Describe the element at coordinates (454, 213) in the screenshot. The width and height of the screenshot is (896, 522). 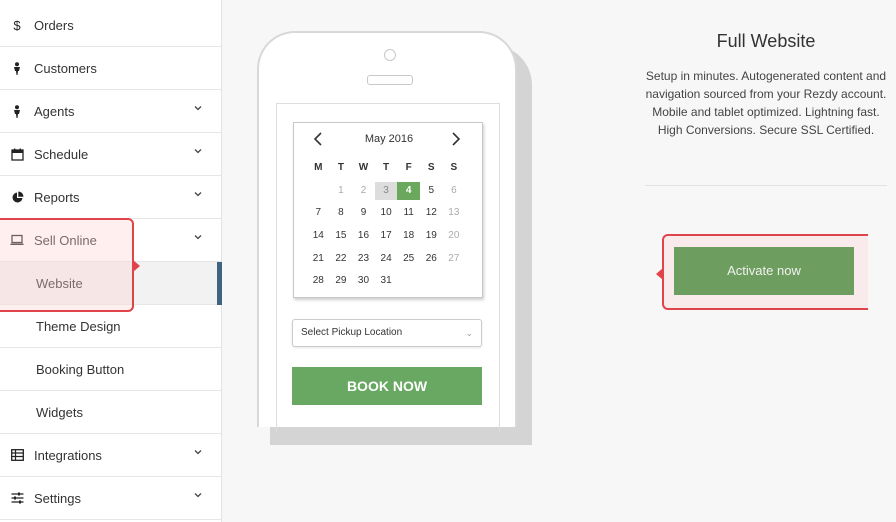
I see `calendar-day: 13` at that location.